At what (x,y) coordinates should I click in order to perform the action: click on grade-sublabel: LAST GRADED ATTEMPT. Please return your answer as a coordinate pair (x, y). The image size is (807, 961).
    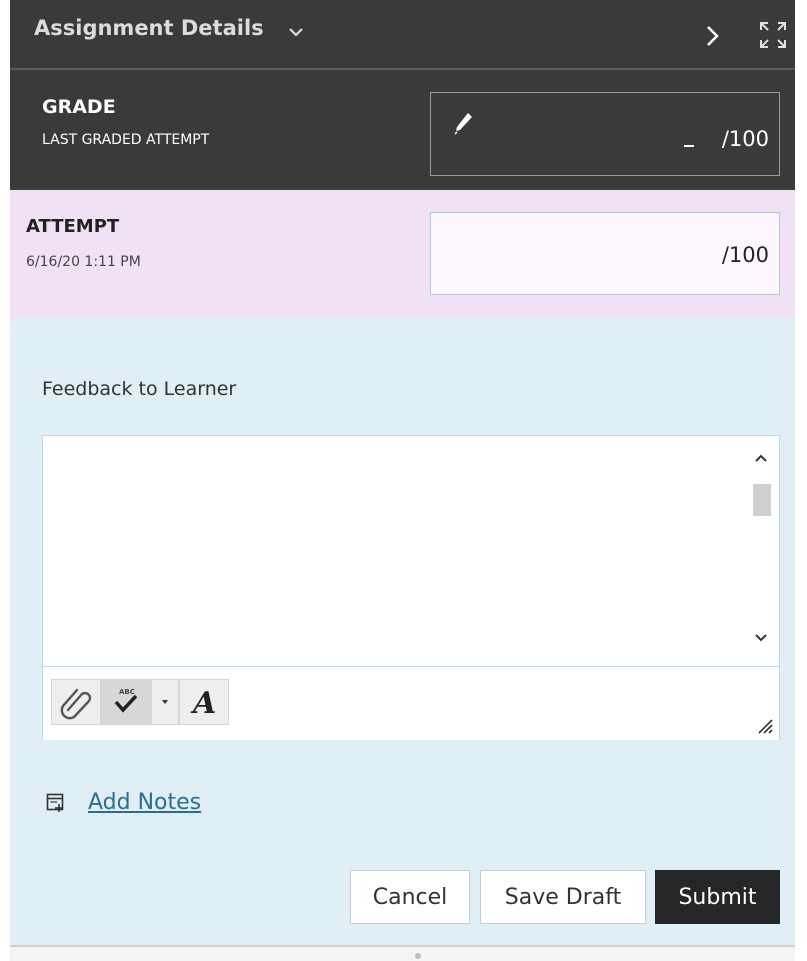
    Looking at the image, I should click on (126, 140).